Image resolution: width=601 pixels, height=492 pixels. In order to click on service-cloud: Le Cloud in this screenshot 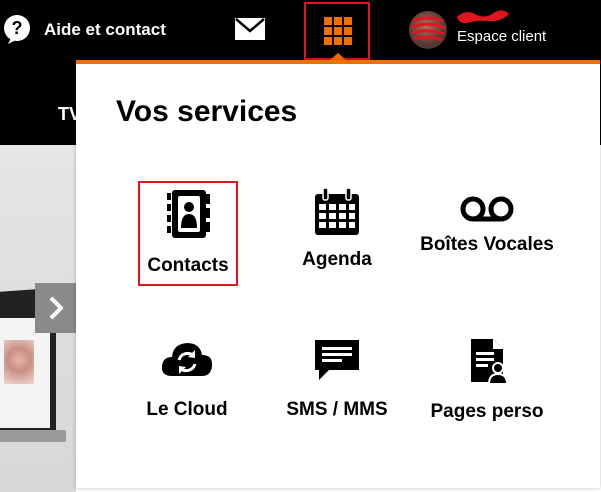, I will do `click(187, 380)`.